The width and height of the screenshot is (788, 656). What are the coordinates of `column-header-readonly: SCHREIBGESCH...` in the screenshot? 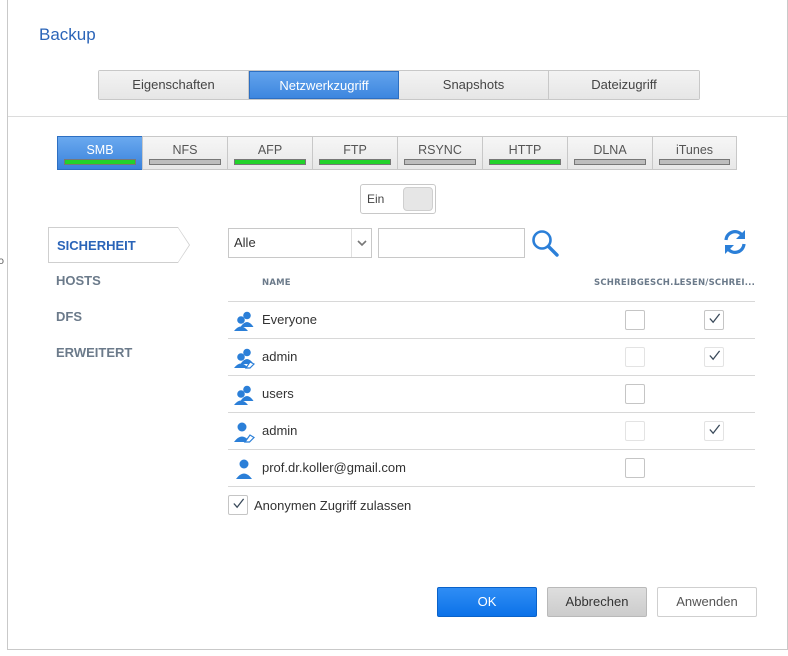 It's located at (637, 283).